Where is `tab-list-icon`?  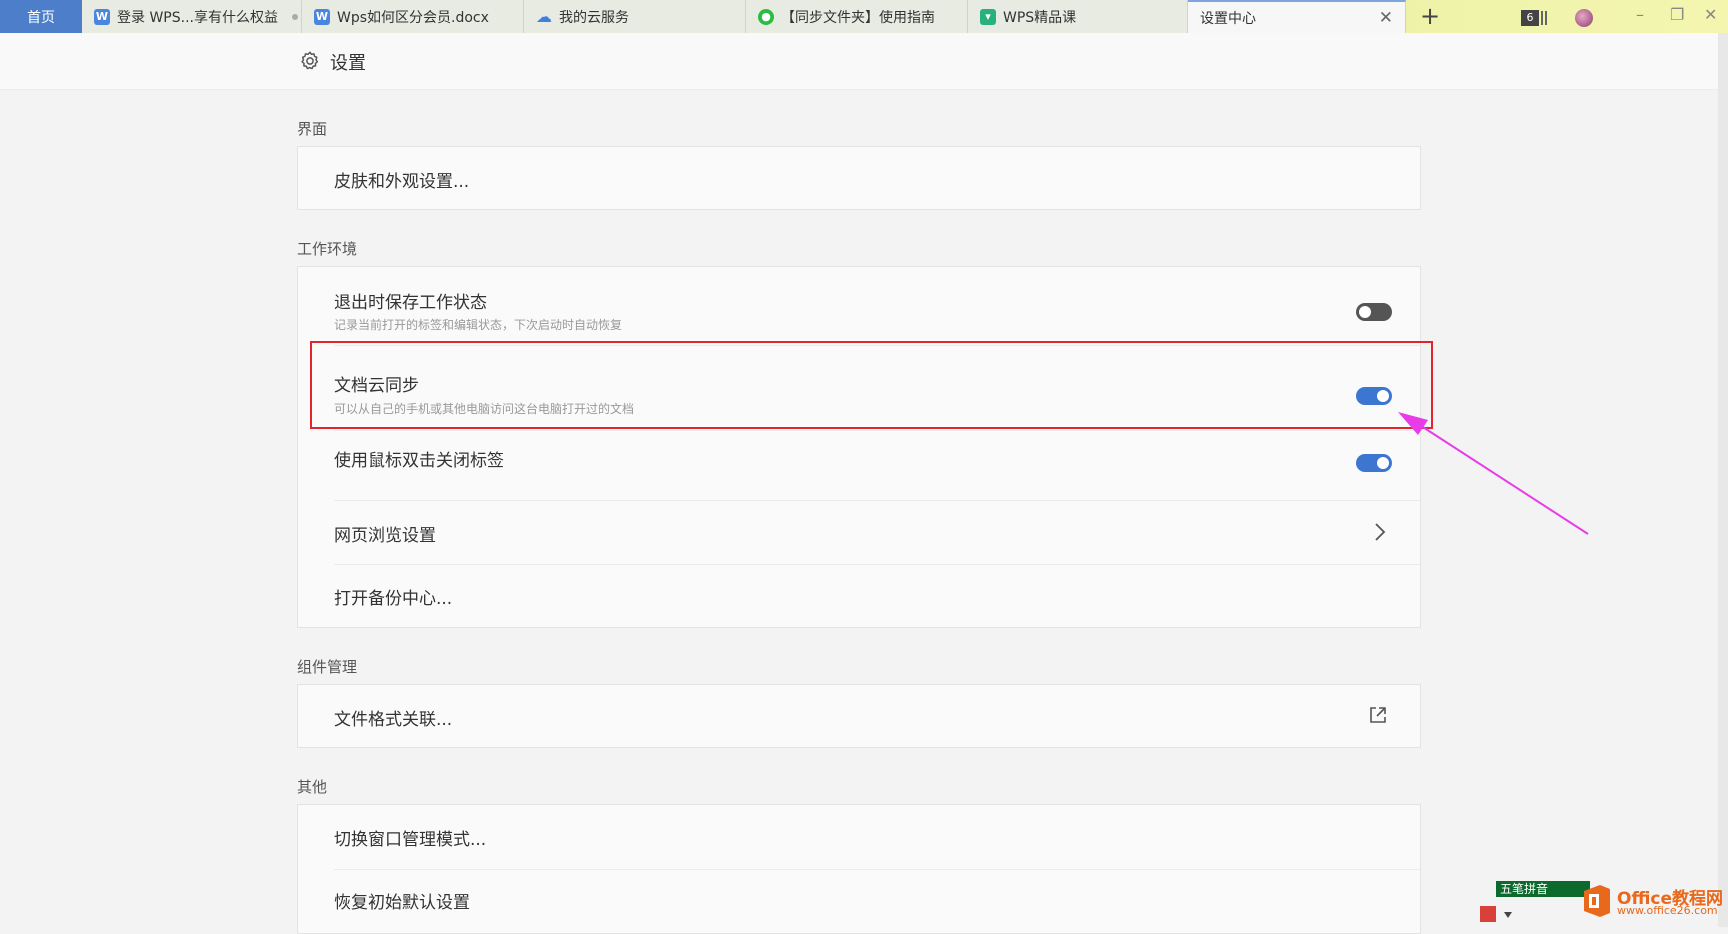
tab-list-icon is located at coordinates (1544, 18).